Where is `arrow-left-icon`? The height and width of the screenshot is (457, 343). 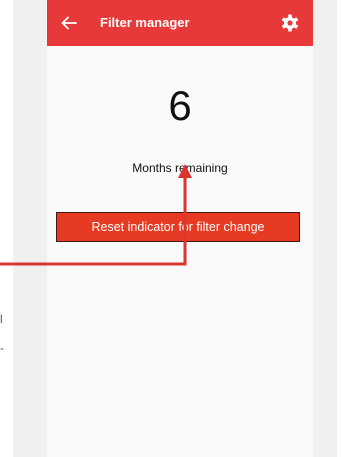 arrow-left-icon is located at coordinates (69, 23).